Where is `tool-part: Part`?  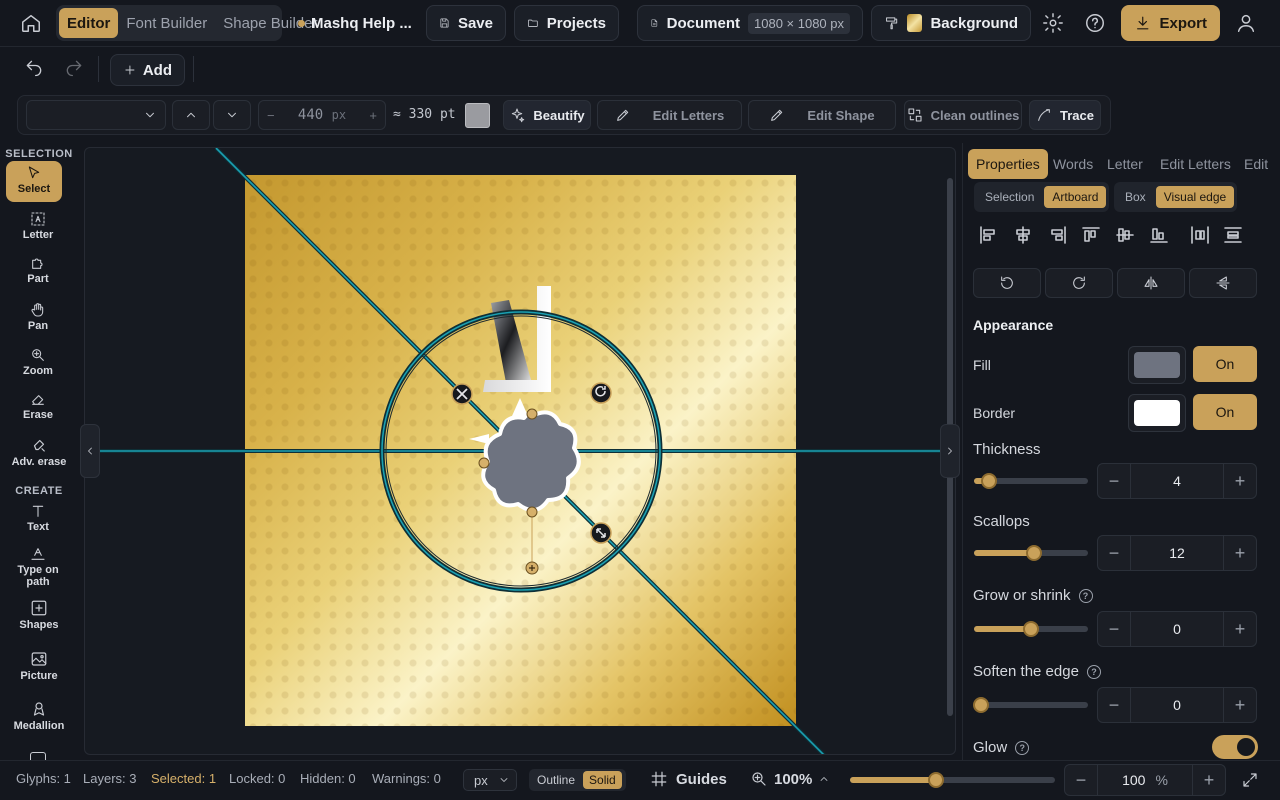
tool-part: Part is located at coordinates (38, 270).